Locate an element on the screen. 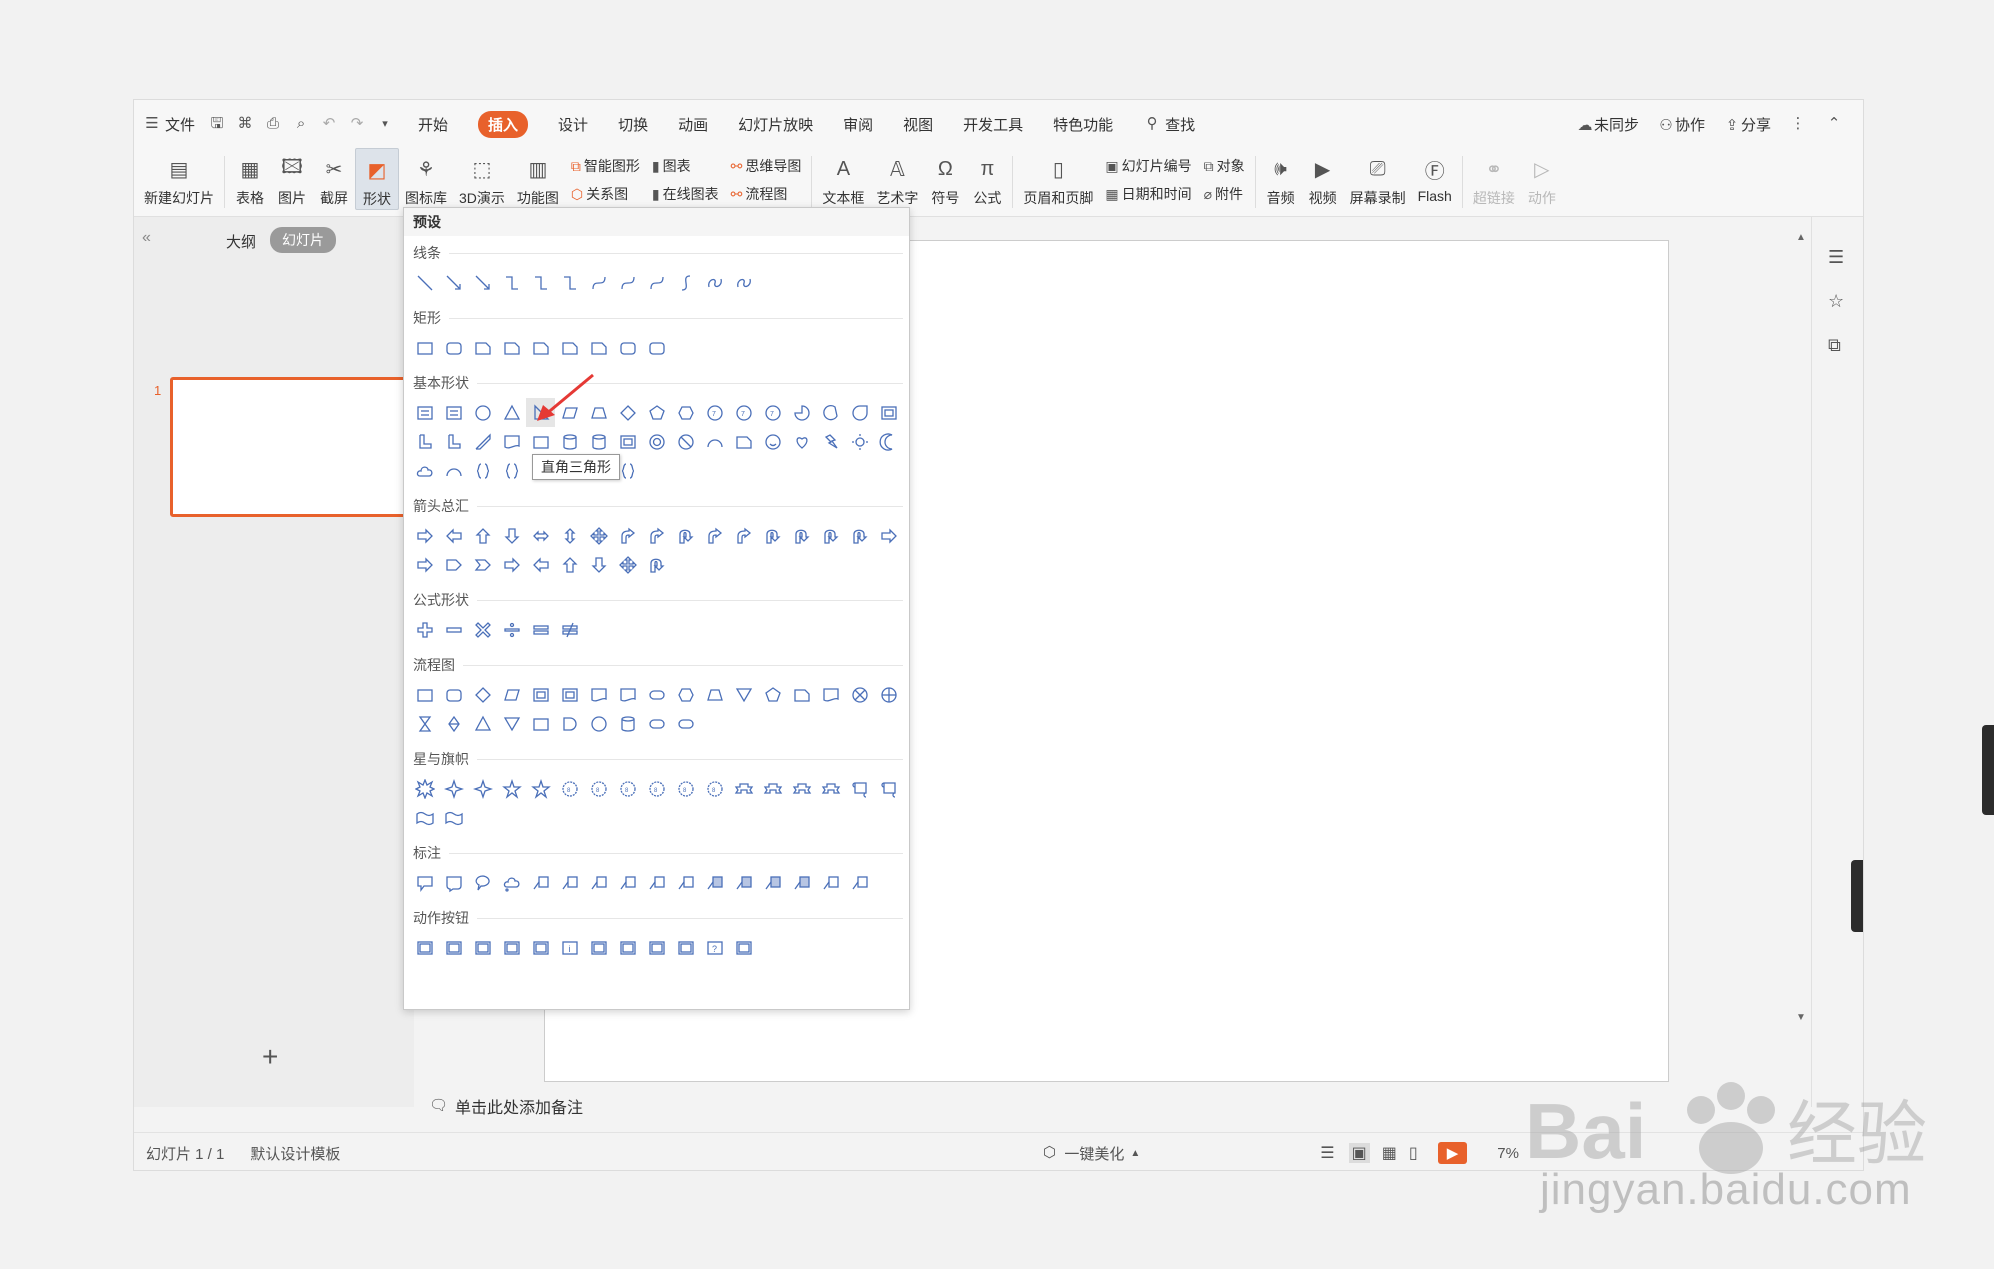 The image size is (1994, 1269). moon-shape is located at coordinates (888, 441).